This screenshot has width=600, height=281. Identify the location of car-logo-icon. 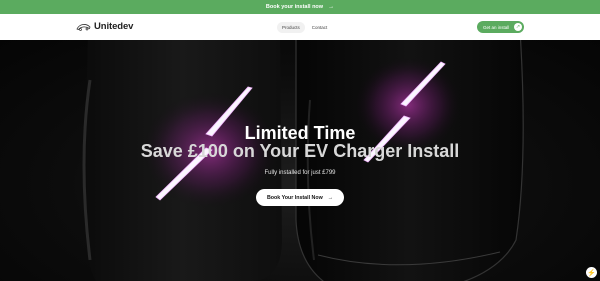
(83, 27).